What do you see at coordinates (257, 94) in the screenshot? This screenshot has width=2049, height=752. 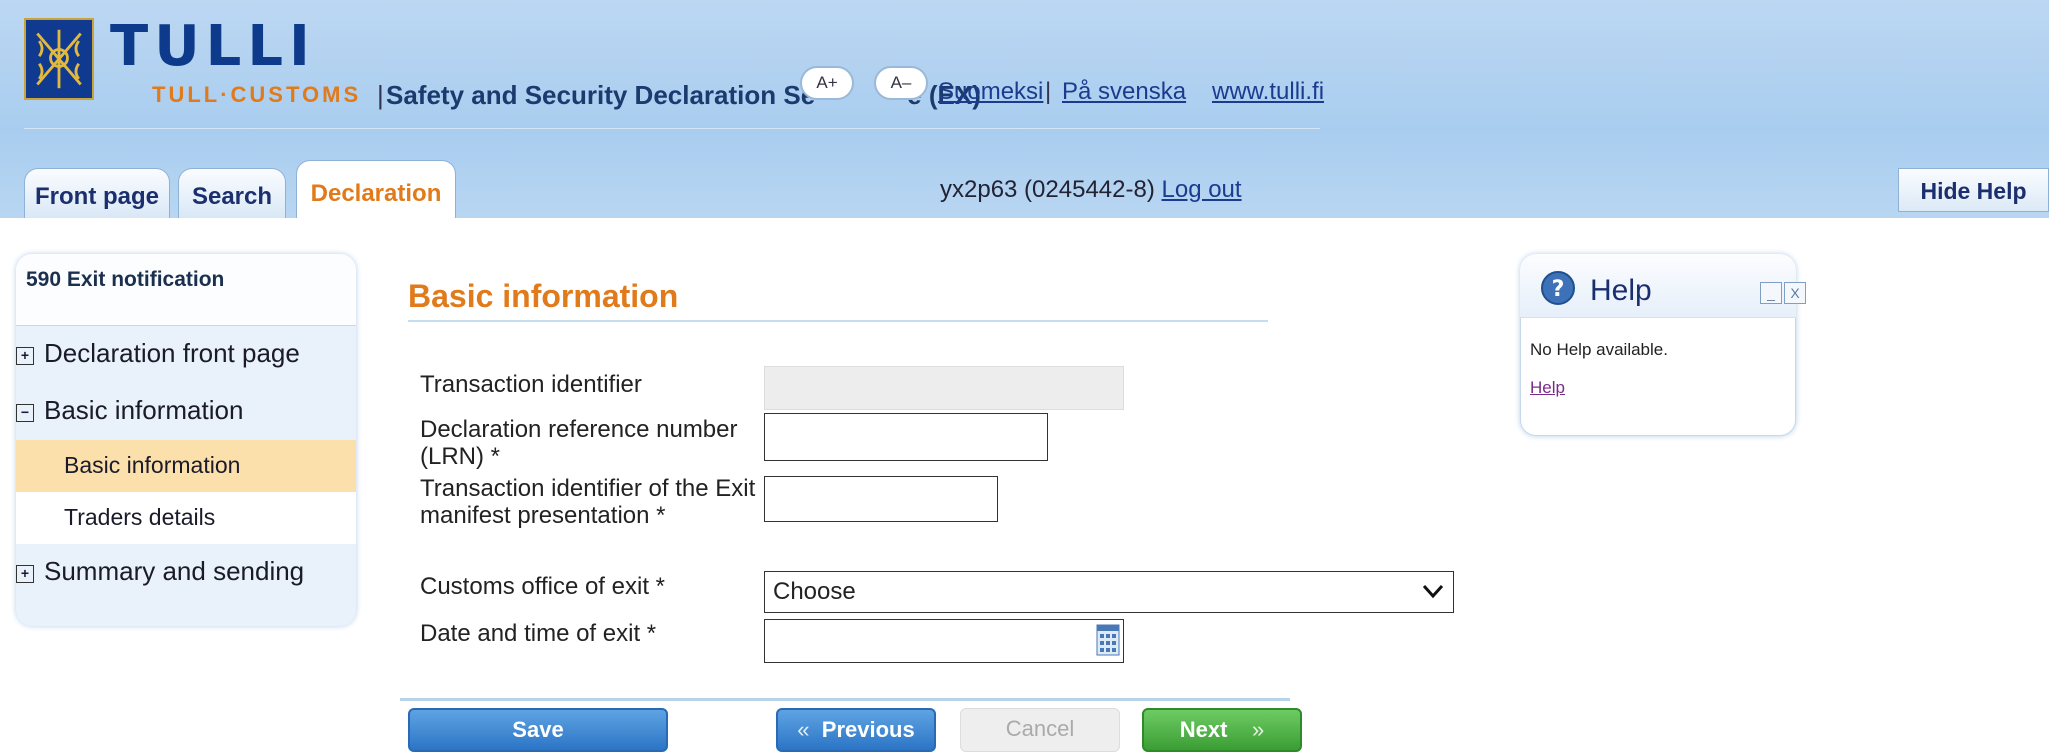 I see `brand-subtitle: TULL·CUSTOMS` at bounding box center [257, 94].